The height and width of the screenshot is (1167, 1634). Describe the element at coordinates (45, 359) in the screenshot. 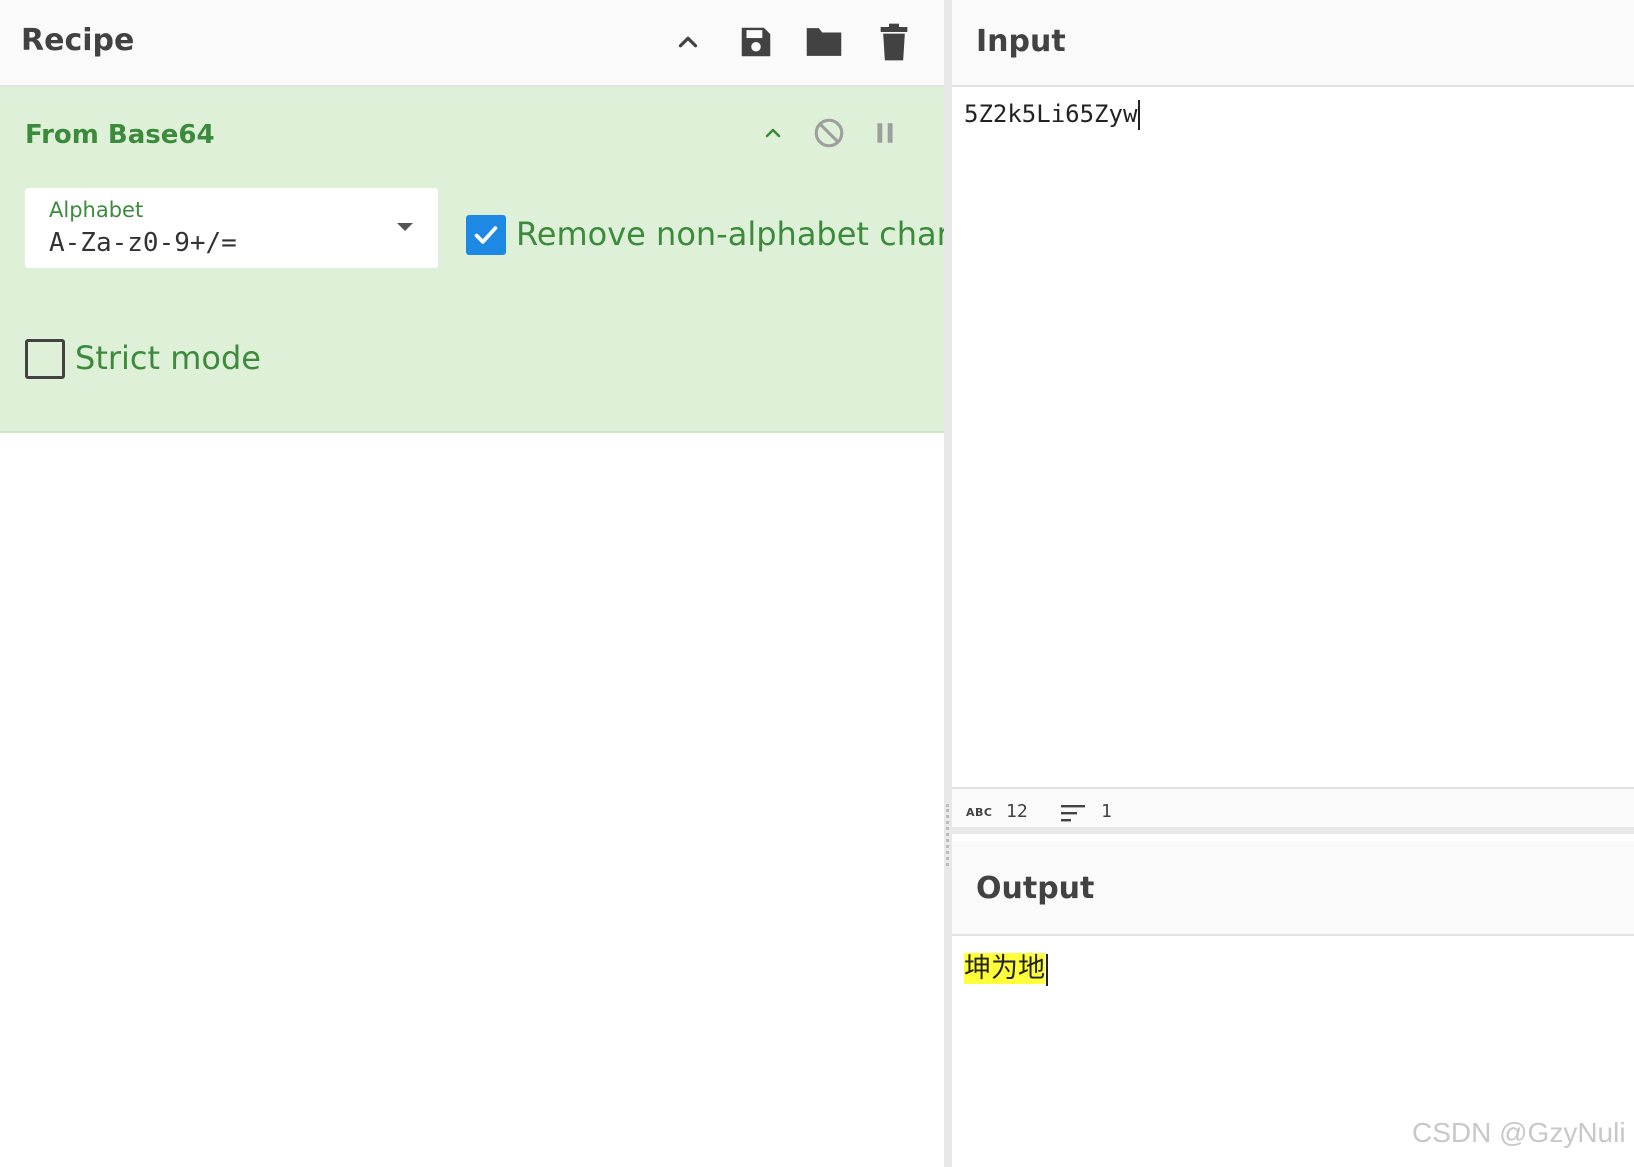

I see `strict-mode-checkbox` at that location.